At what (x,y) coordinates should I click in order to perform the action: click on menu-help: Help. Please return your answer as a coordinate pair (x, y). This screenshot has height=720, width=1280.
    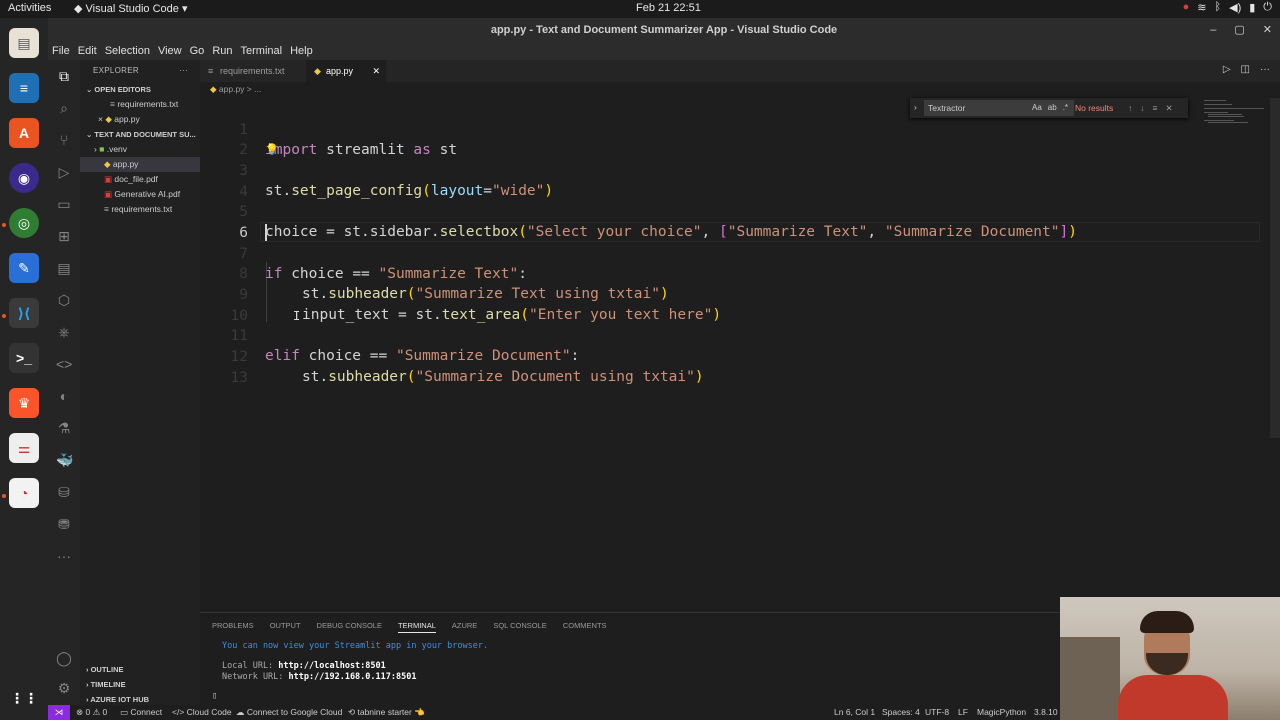
    Looking at the image, I should click on (301, 51).